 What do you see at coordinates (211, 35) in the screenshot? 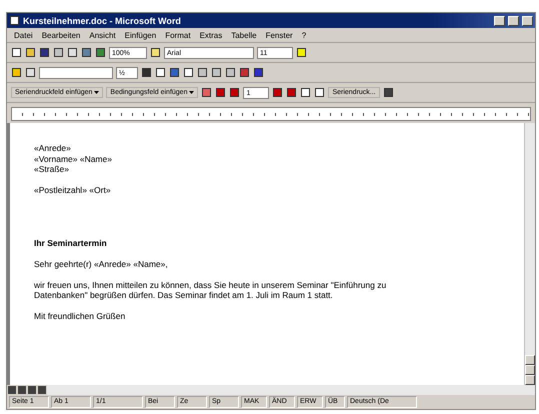
I see `menu-item: Extras` at bounding box center [211, 35].